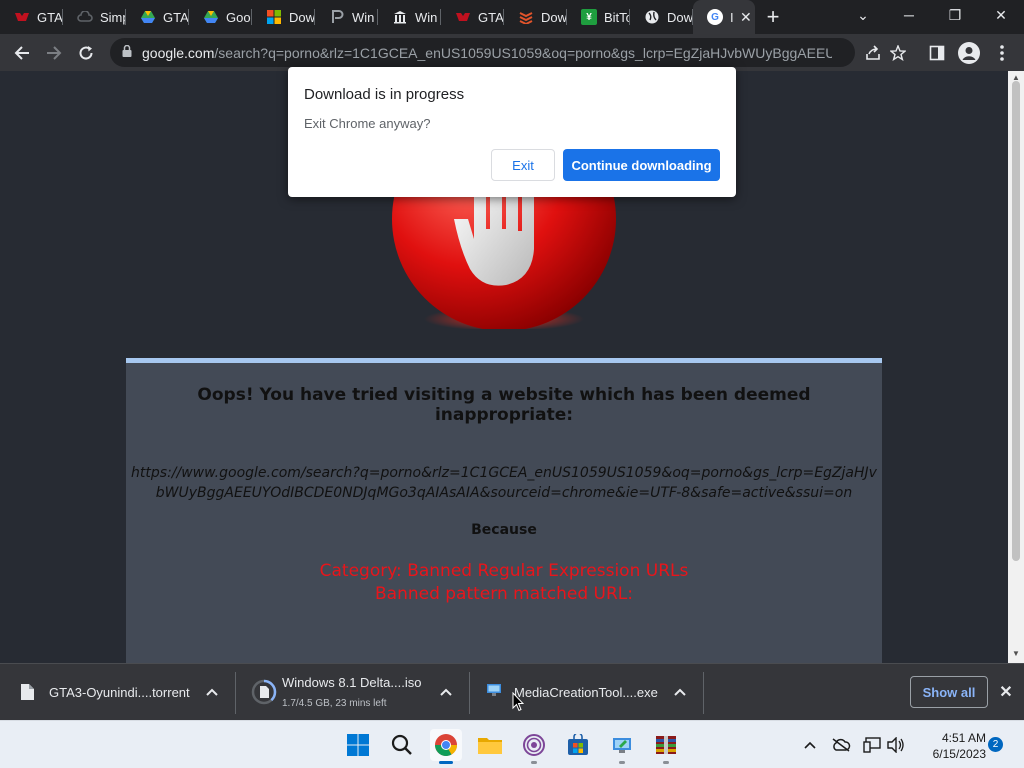 Image resolution: width=1024 pixels, height=768 pixels. I want to click on taskbar-media-creation-tool, so click(622, 746).